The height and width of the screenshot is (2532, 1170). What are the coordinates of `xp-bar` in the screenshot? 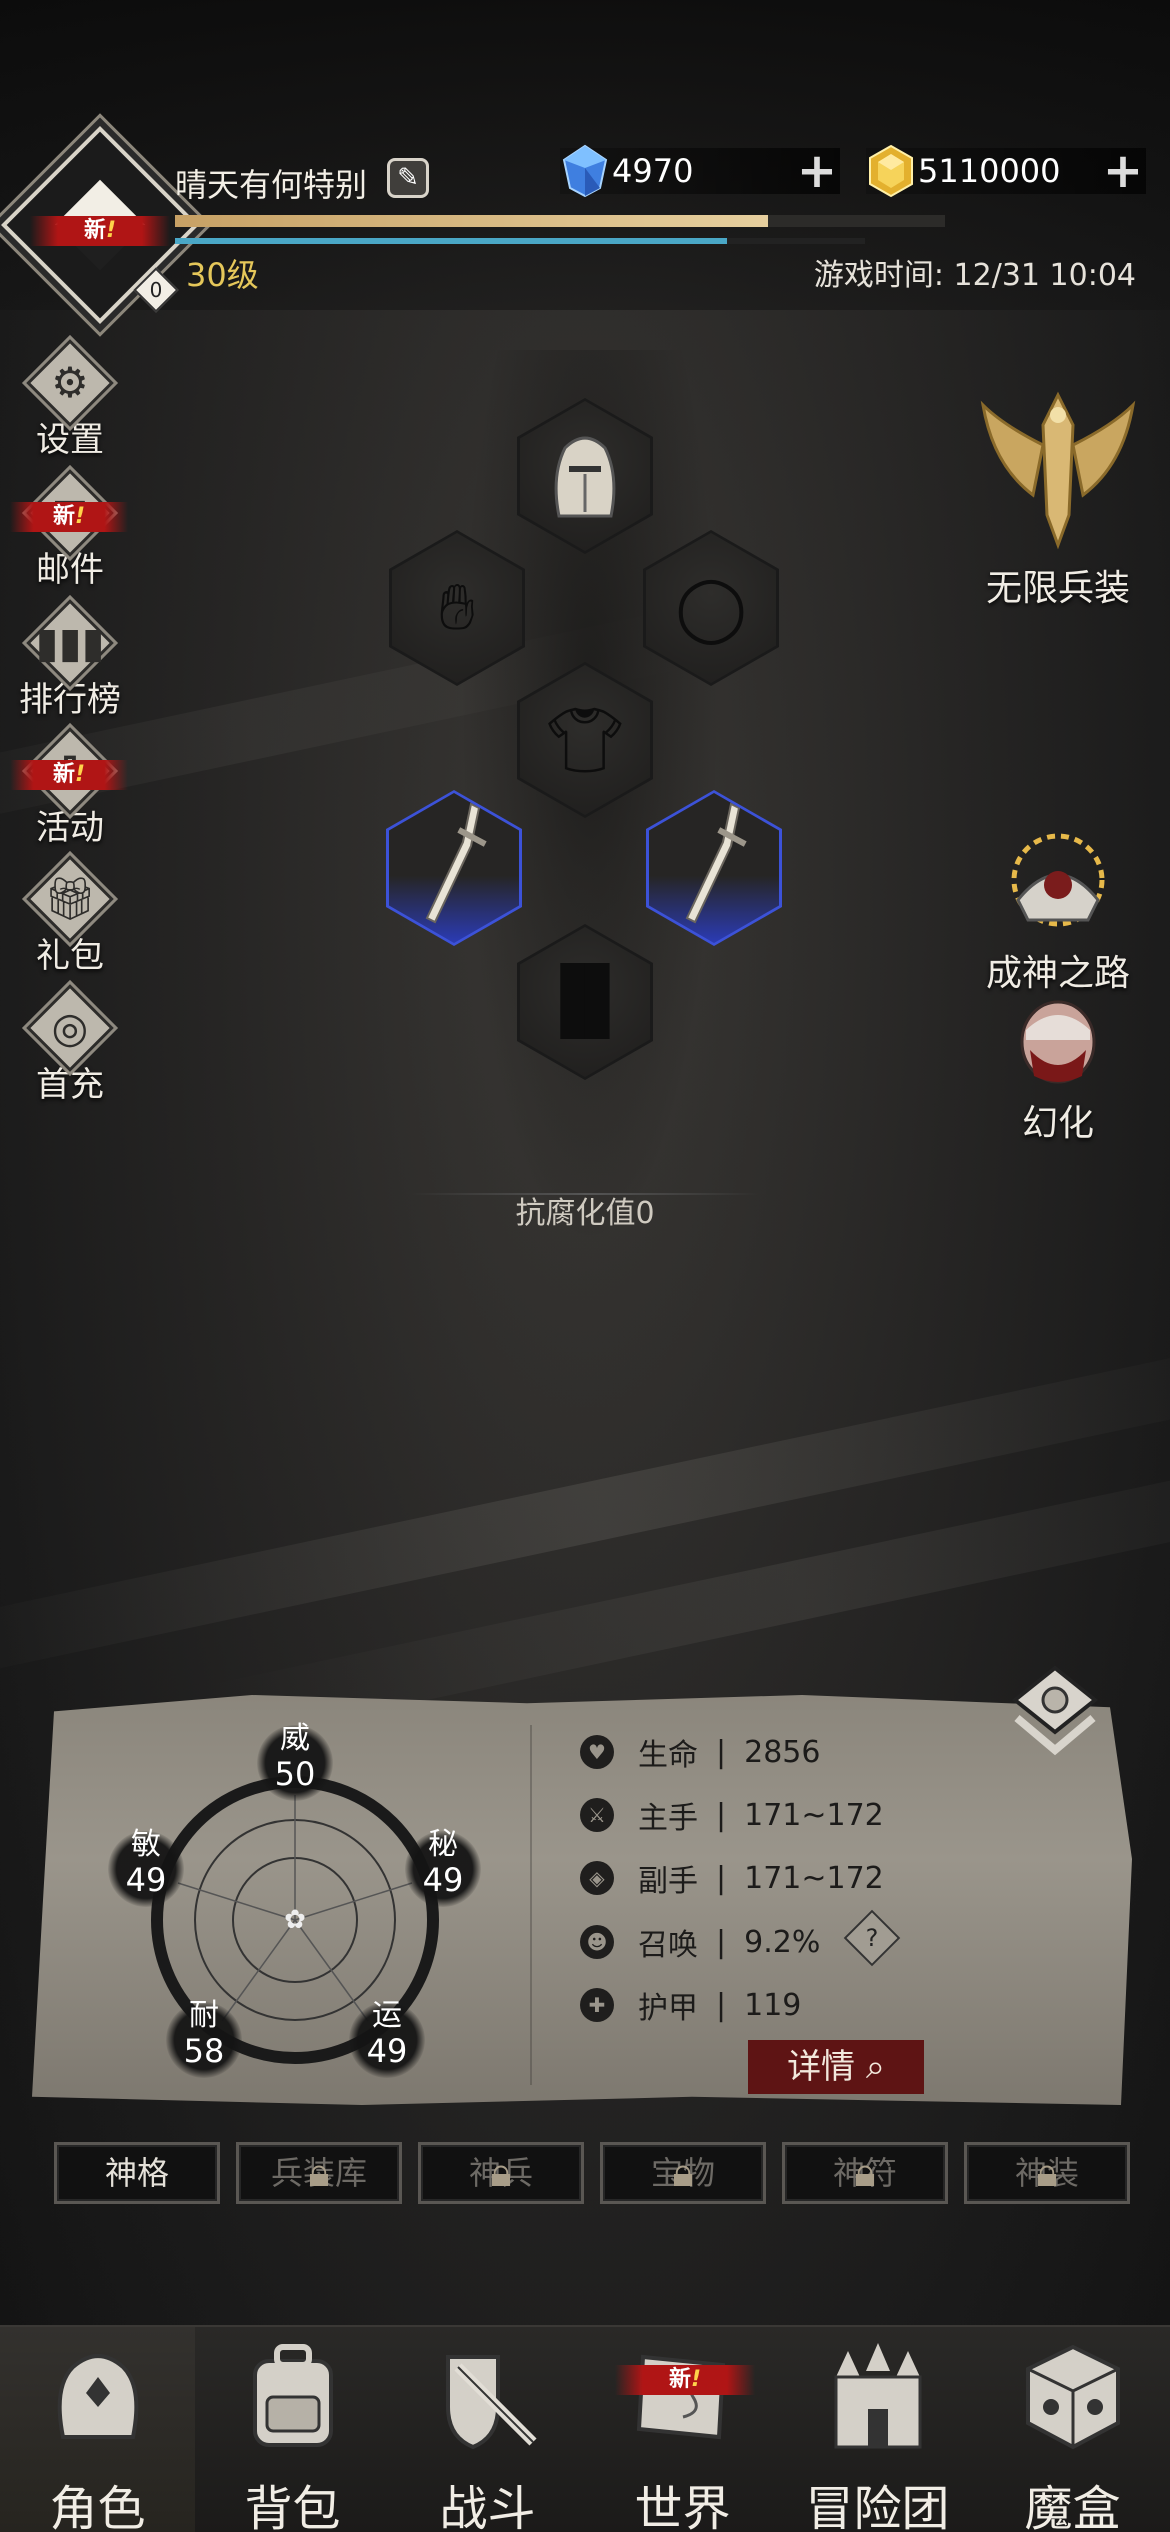 It's located at (560, 221).